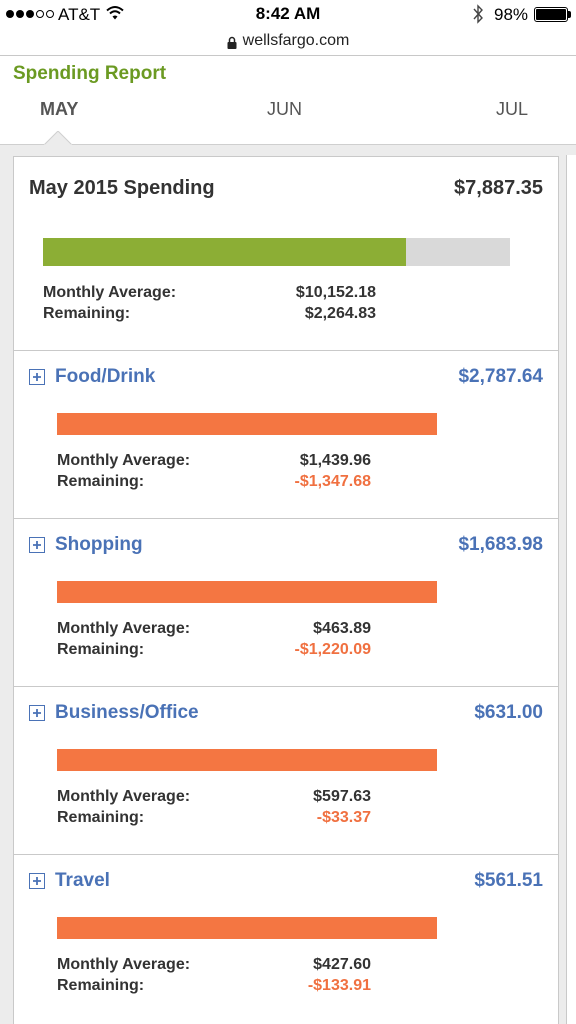  What do you see at coordinates (127, 713) in the screenshot?
I see `category-name: Business/Office` at bounding box center [127, 713].